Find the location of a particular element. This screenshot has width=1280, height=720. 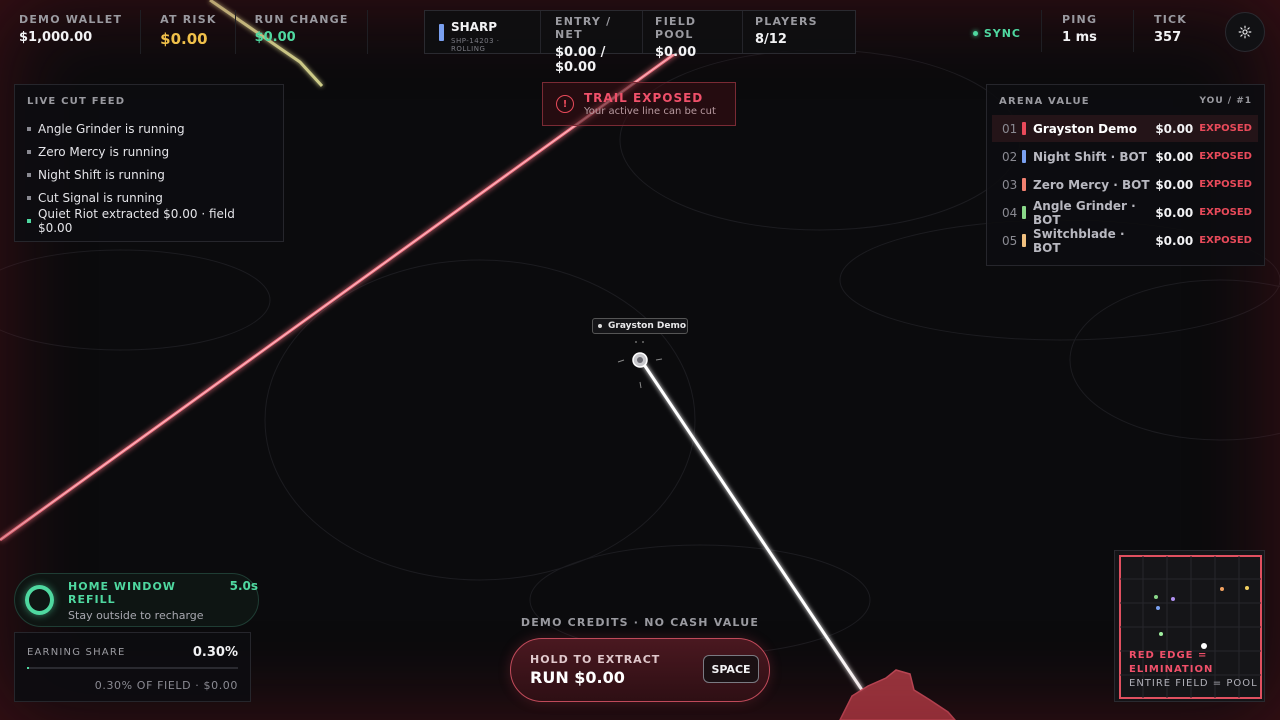

player-name: Grayston Demo is located at coordinates (1085, 128).